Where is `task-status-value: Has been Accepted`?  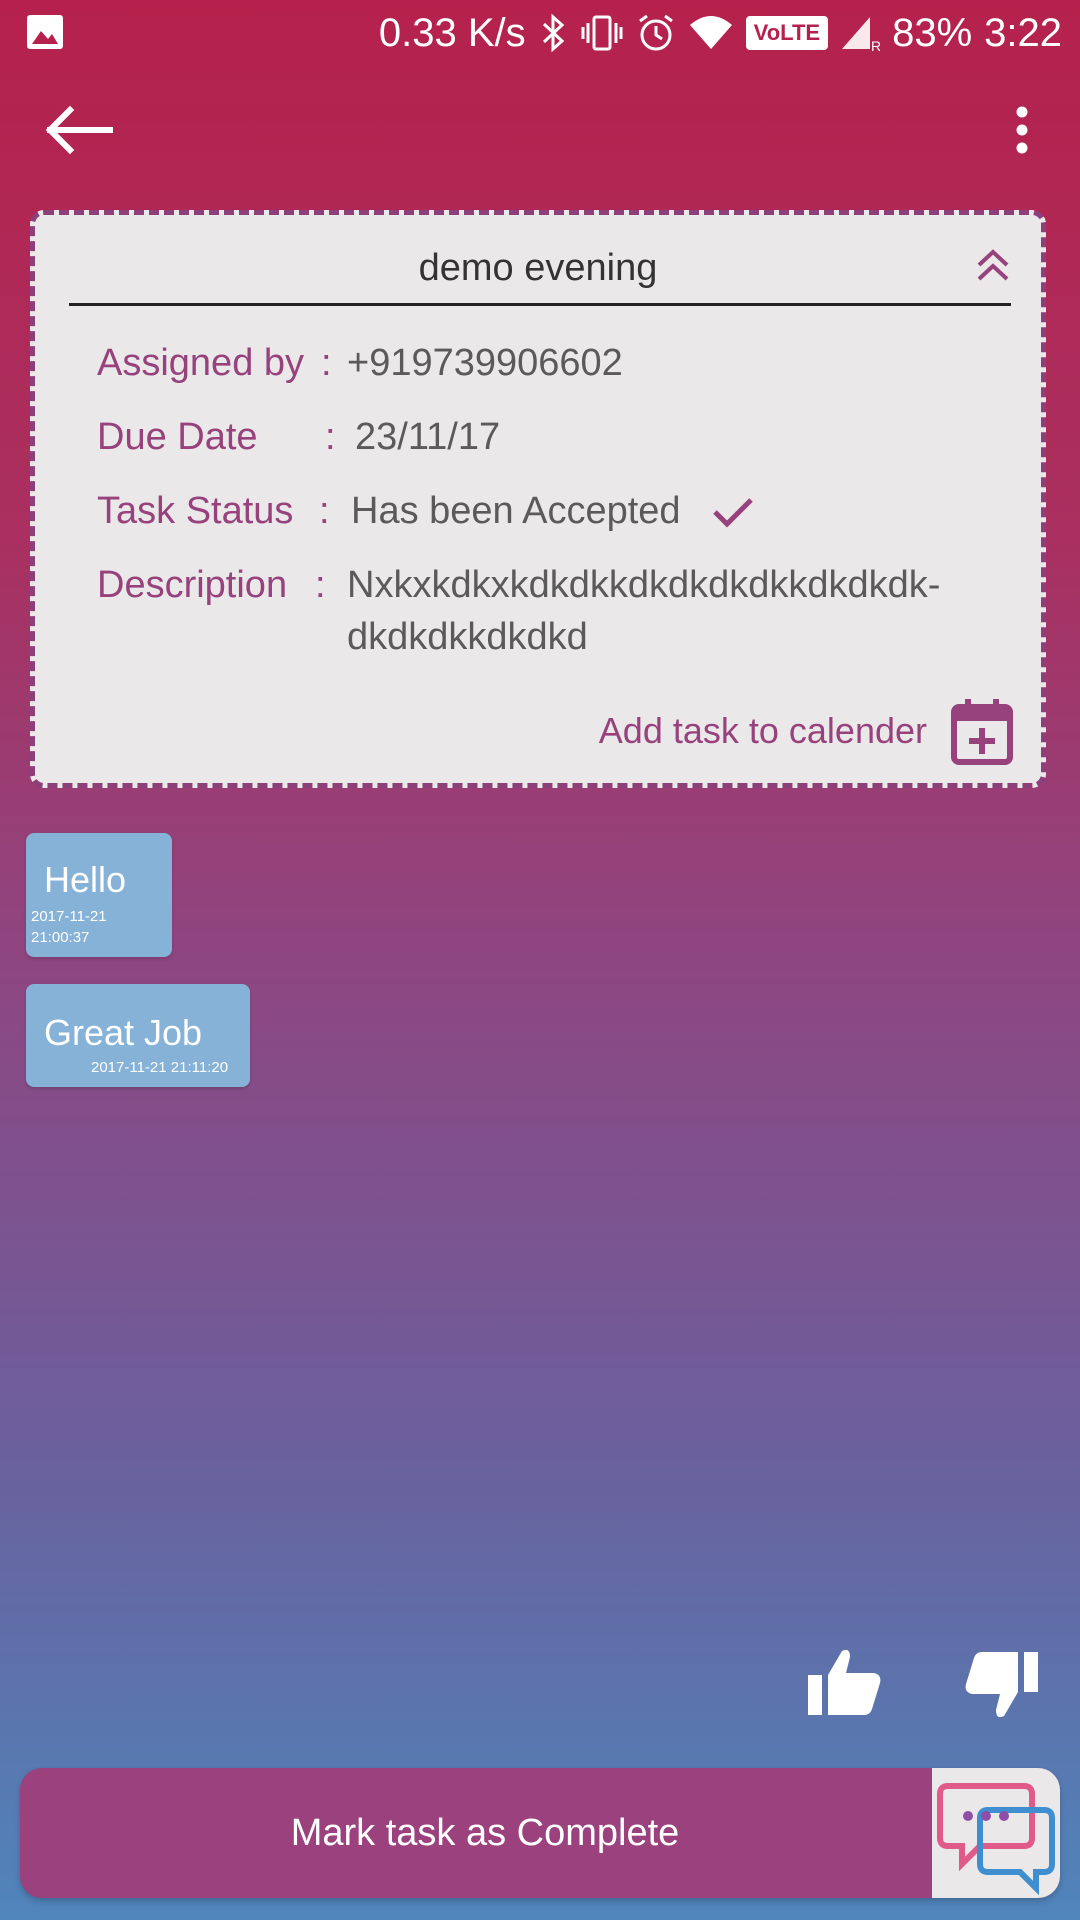 task-status-value: Has been Accepted is located at coordinates (516, 511).